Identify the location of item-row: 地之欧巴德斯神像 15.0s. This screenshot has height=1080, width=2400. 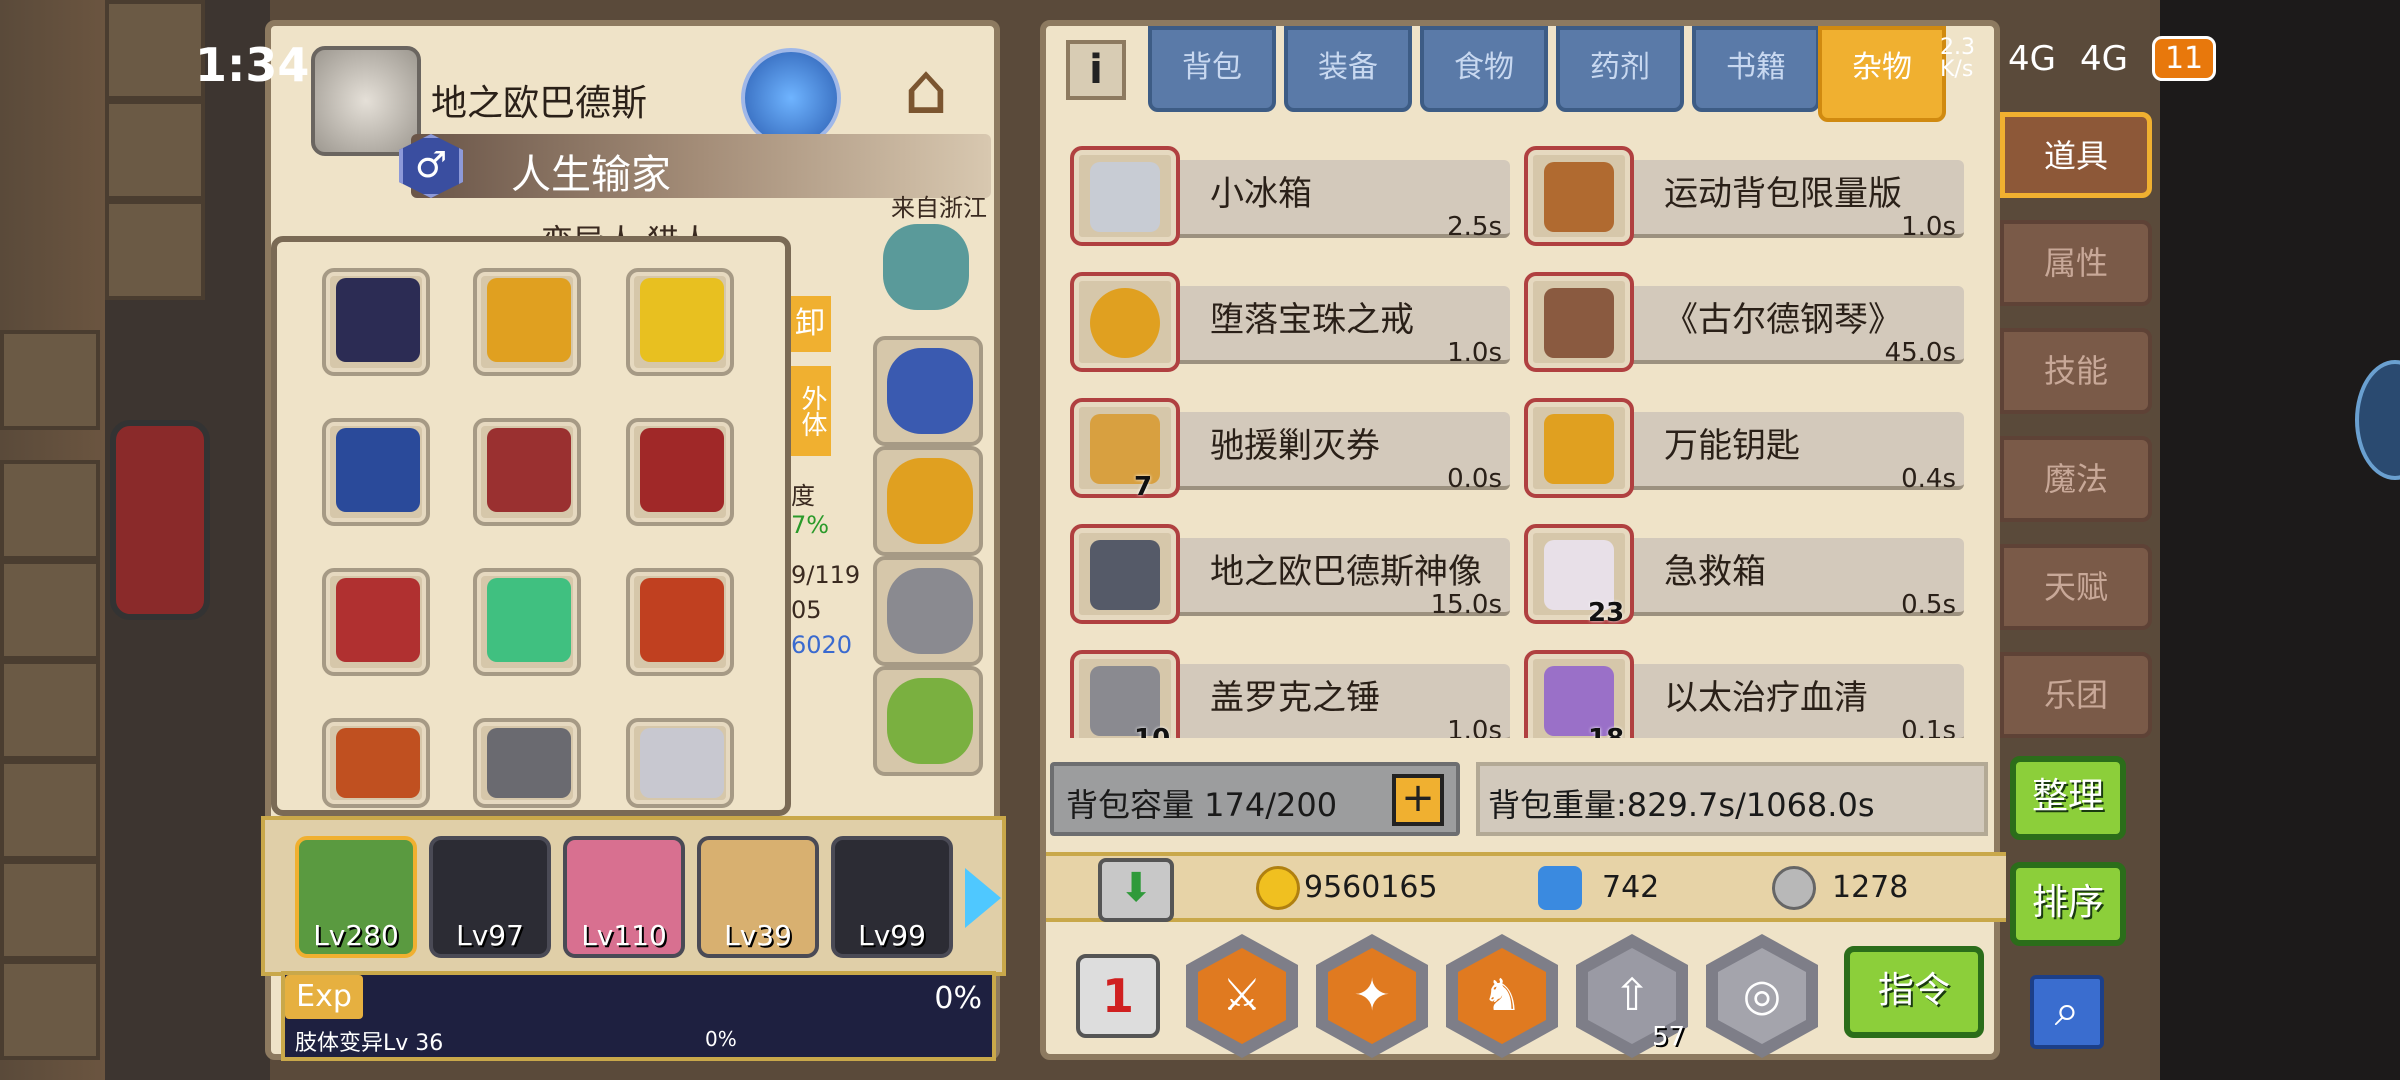
(1290, 571).